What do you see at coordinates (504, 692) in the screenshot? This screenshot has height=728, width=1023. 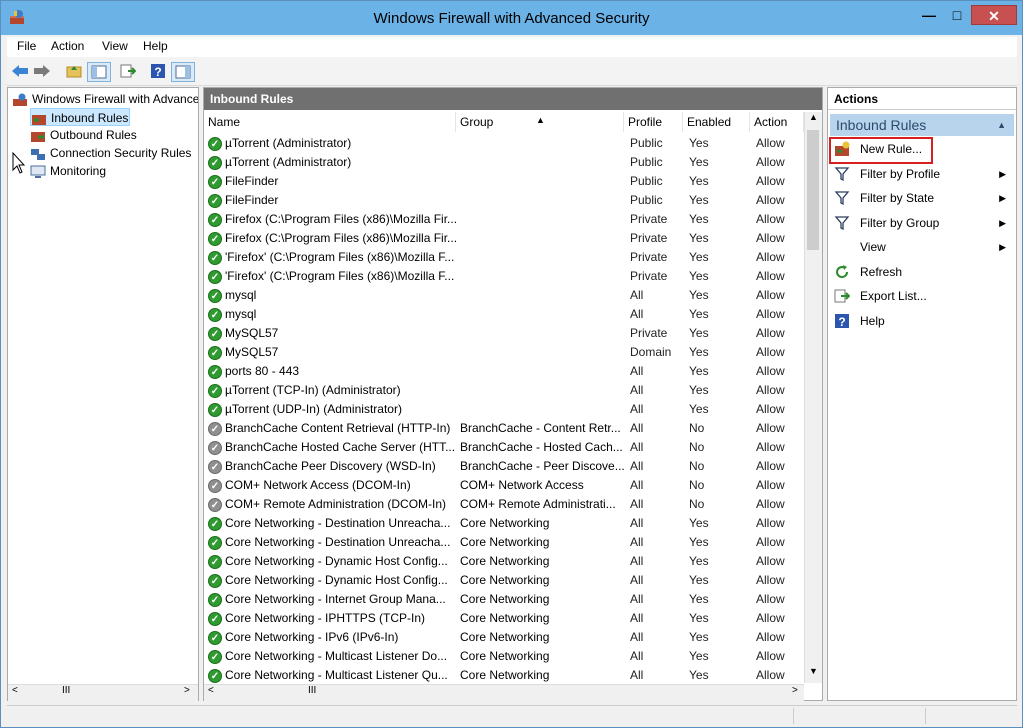 I see `rules-horizontal-scrollbar: < III >` at bounding box center [504, 692].